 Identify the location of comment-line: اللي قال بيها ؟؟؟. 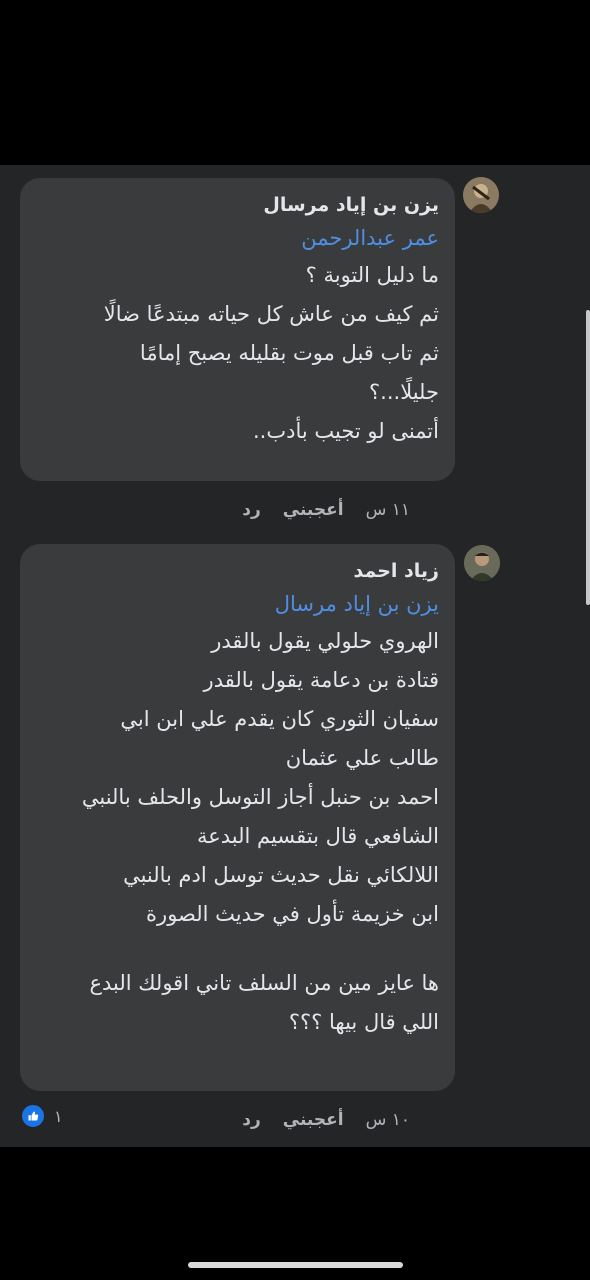
(363, 1022).